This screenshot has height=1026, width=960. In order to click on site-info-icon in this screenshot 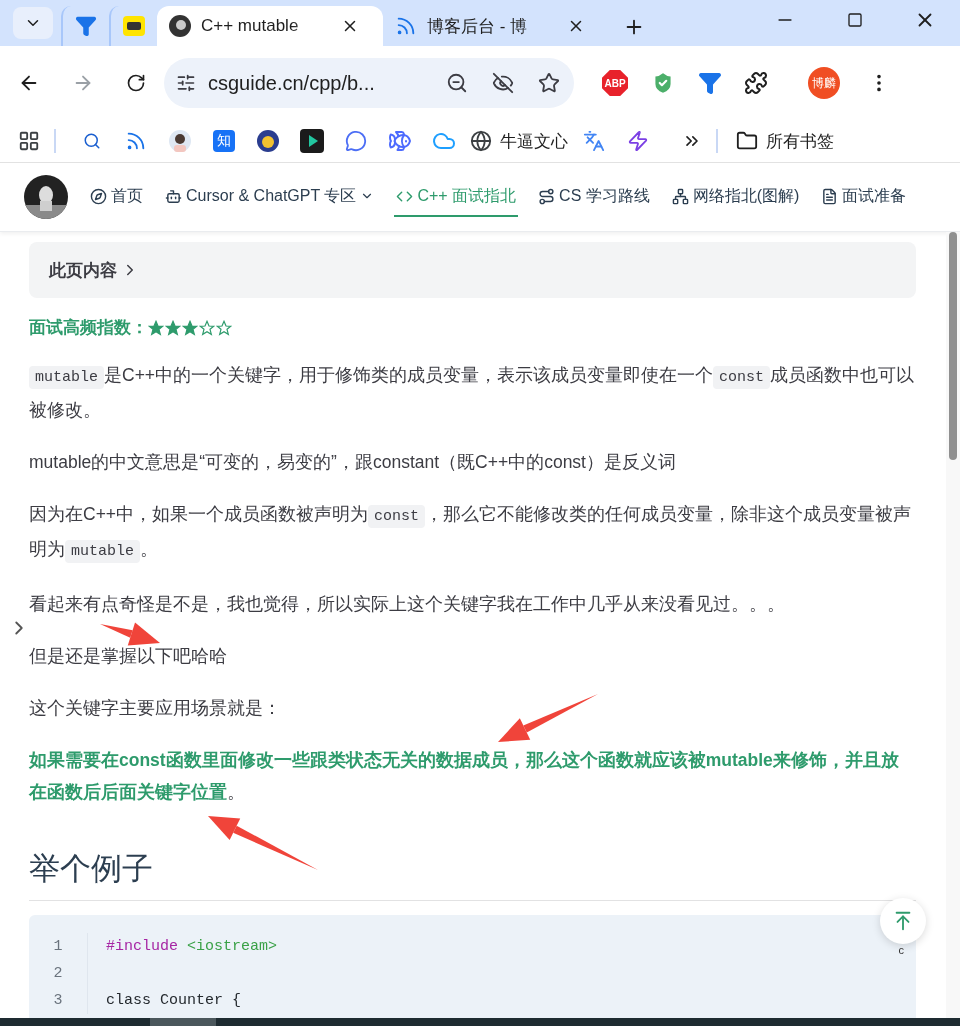, I will do `click(186, 83)`.